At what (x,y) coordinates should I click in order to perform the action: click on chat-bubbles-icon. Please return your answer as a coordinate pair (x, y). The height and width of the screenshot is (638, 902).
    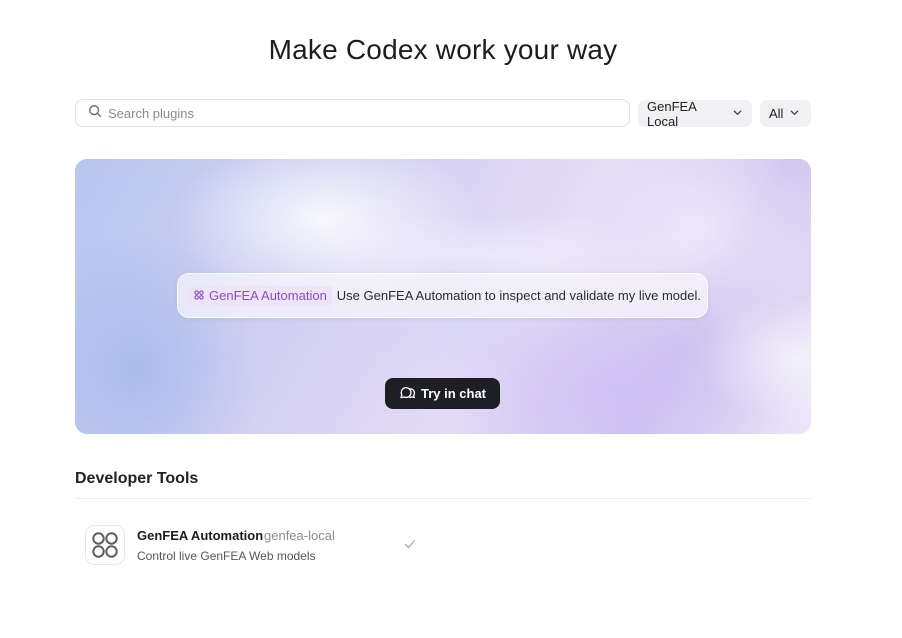
    Looking at the image, I should click on (410, 394).